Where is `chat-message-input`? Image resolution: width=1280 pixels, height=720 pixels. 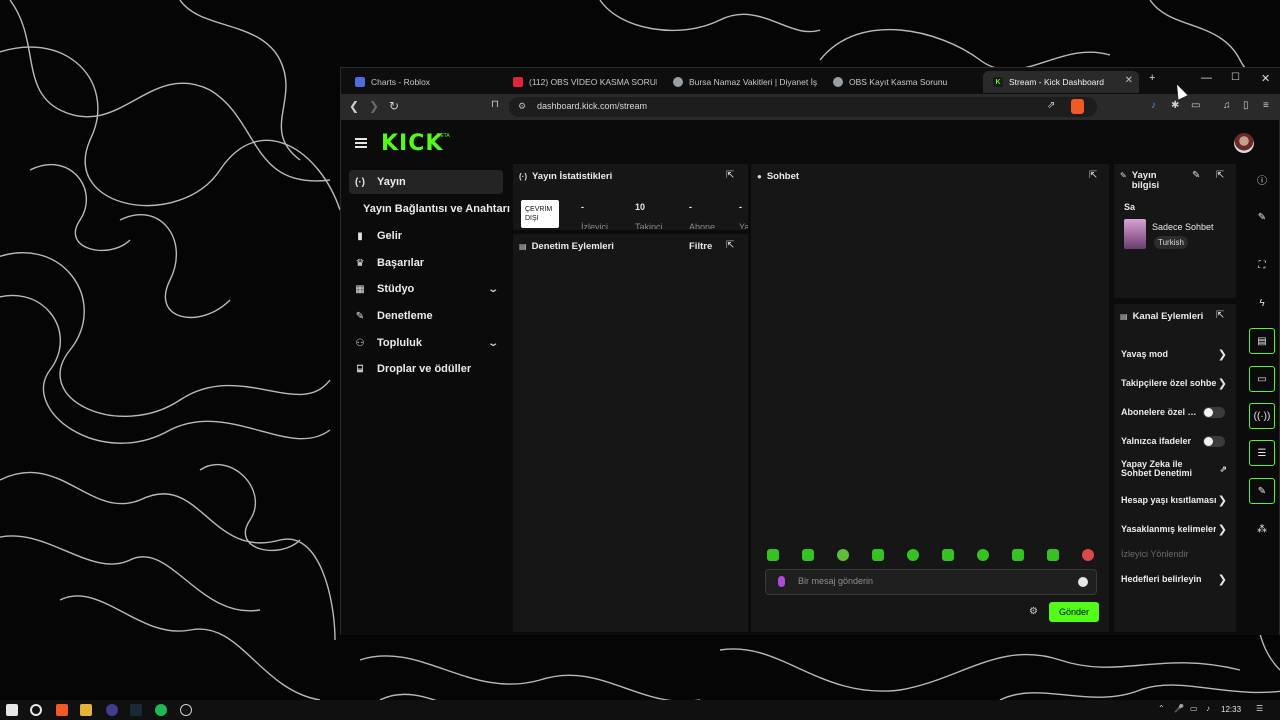 chat-message-input is located at coordinates (931, 582).